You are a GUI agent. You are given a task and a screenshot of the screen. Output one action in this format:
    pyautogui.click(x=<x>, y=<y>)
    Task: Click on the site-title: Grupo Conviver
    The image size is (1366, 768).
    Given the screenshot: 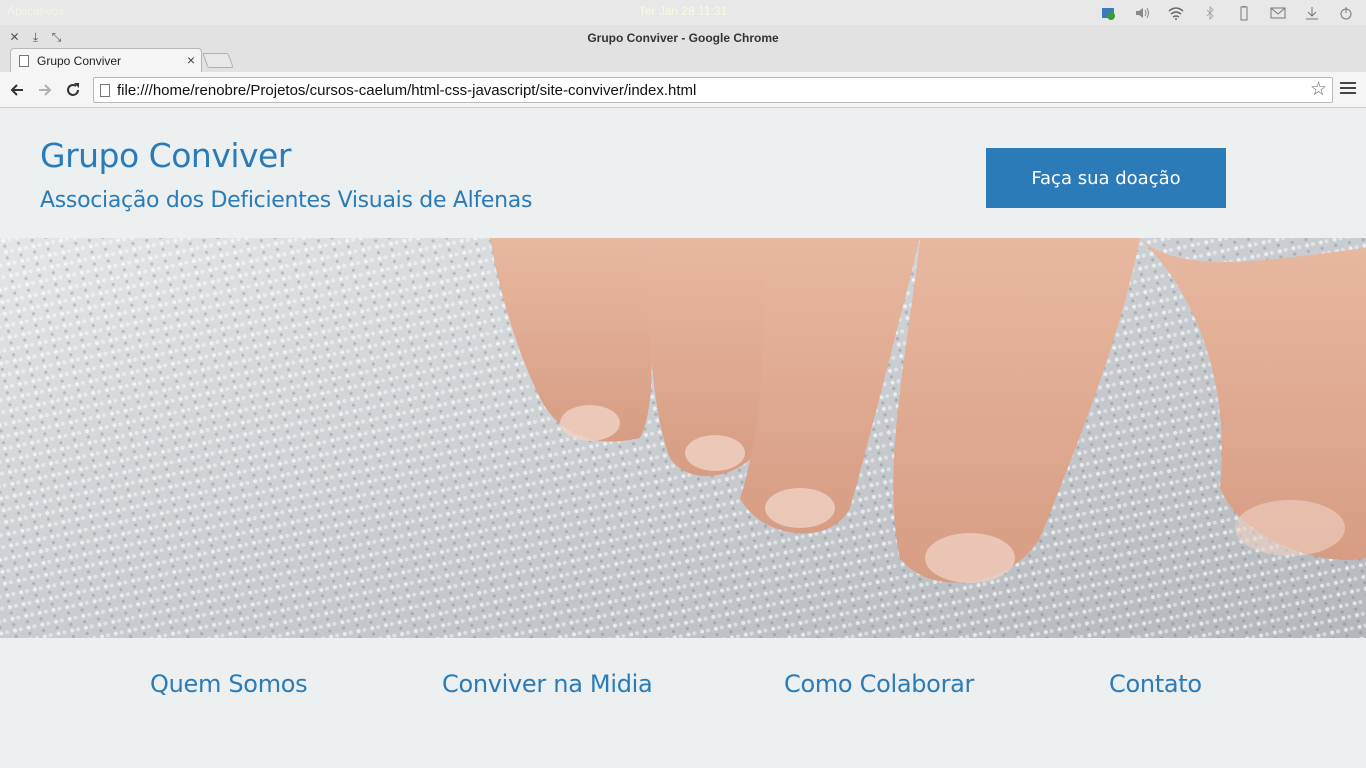 What is the action you would take?
    pyautogui.click(x=165, y=155)
    